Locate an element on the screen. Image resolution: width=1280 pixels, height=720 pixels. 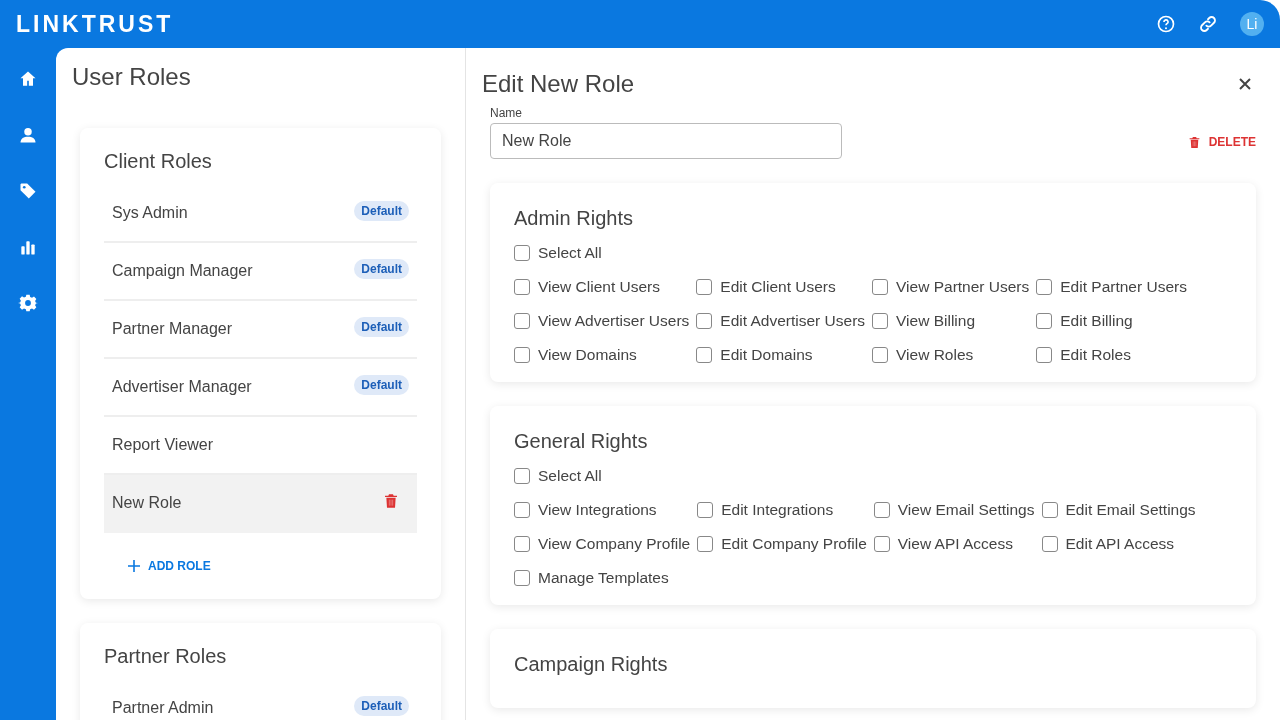
checkbox: Edit Partner Users is located at coordinates (1111, 287).